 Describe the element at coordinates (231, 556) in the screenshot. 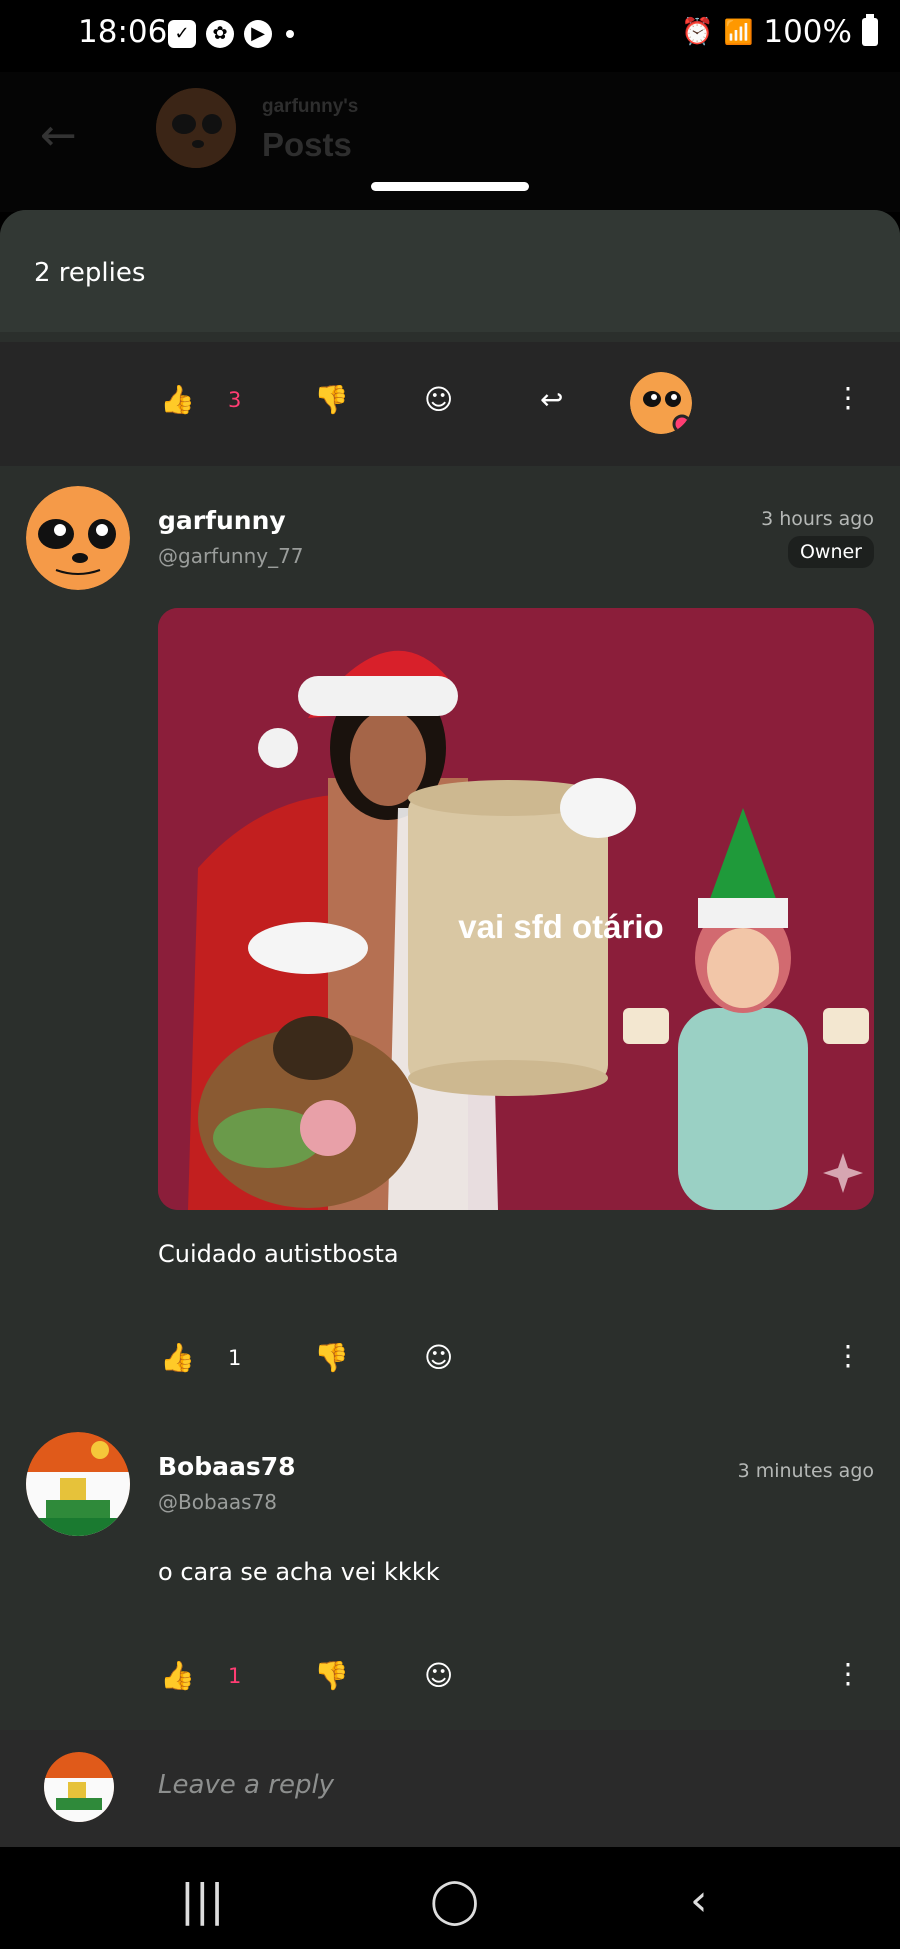

I see `commenter-handle: @garfunny_77` at that location.